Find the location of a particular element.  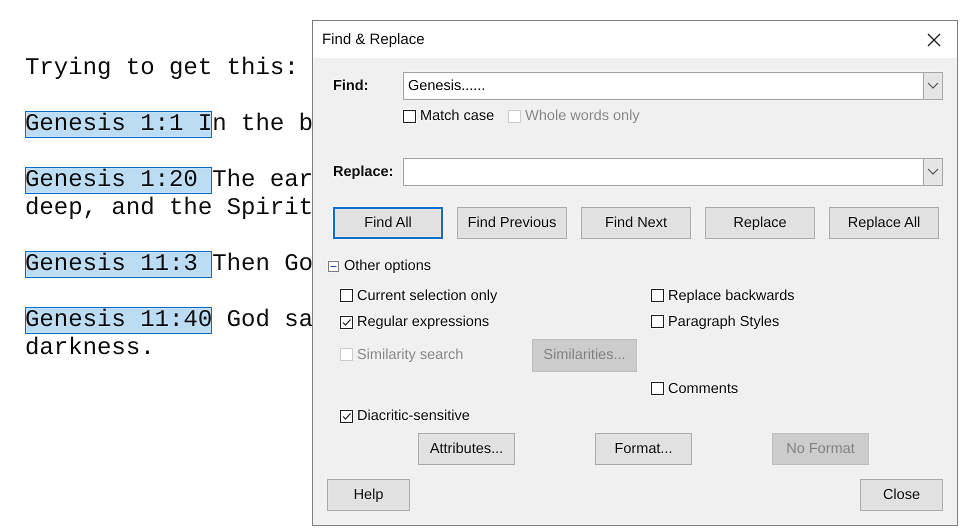

checkbox: Regular expressions is located at coordinates (415, 322).